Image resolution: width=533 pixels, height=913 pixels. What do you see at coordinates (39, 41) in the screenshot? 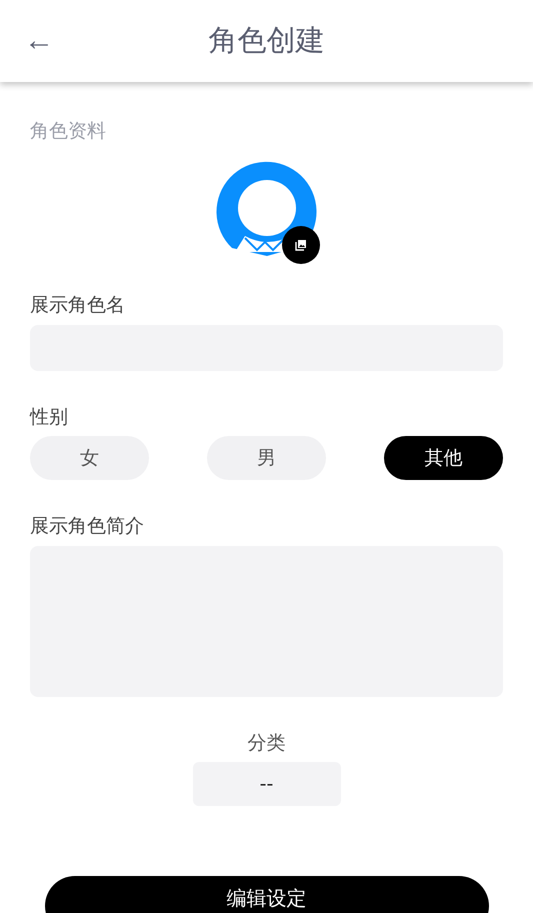
I see `back-button: ←` at bounding box center [39, 41].